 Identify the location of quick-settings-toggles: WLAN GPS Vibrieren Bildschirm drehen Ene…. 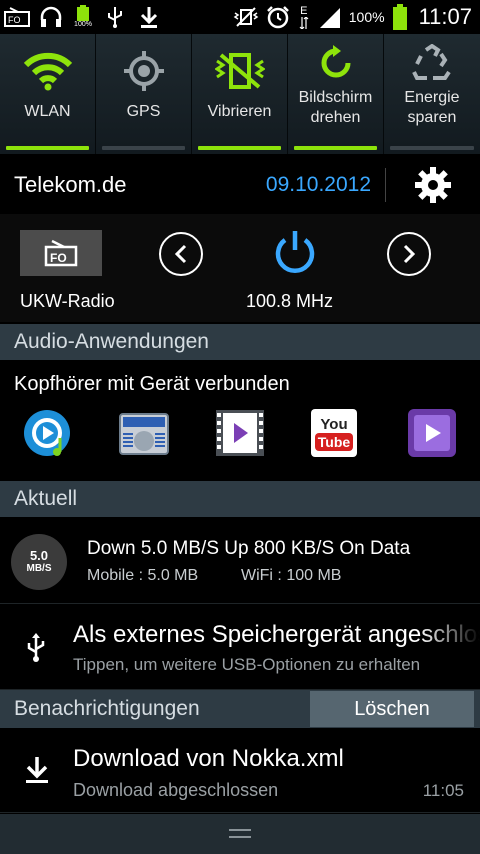
(240, 94).